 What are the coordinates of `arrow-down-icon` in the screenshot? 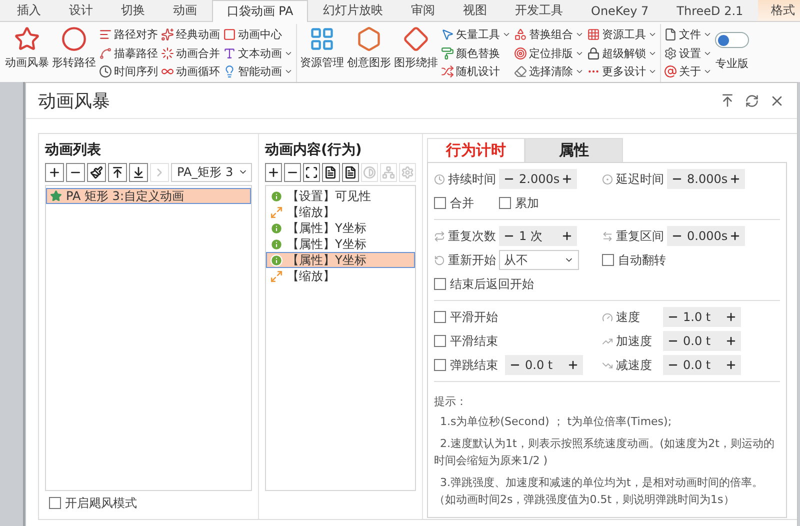 It's located at (138, 172).